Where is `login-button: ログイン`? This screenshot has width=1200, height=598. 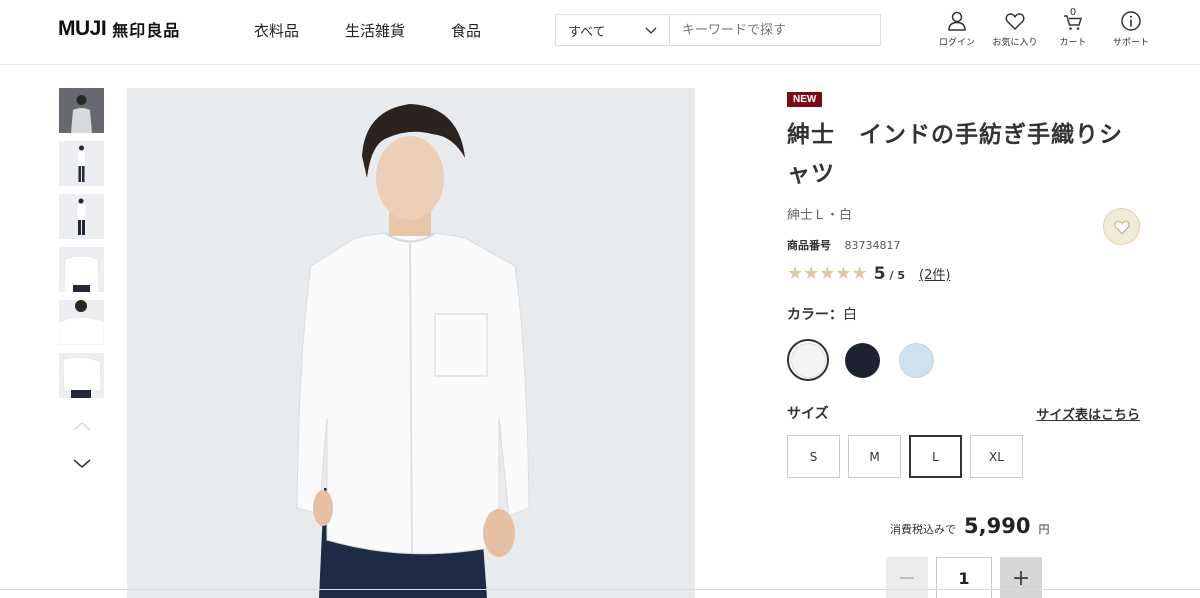
login-button: ログイン is located at coordinates (957, 29).